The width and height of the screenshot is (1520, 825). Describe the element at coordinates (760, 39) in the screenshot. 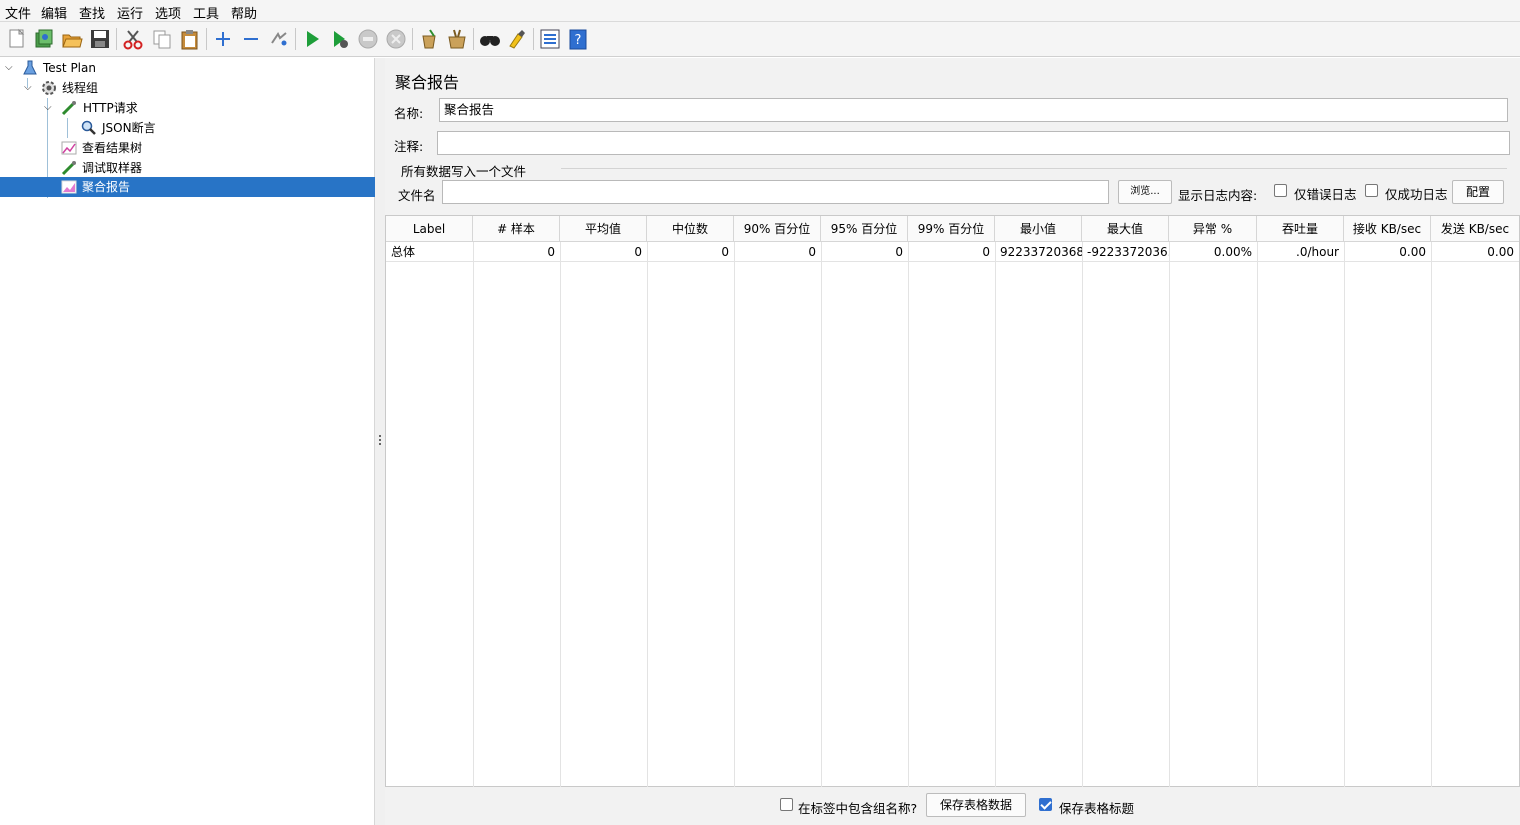

I see `toolbar: ?` at that location.